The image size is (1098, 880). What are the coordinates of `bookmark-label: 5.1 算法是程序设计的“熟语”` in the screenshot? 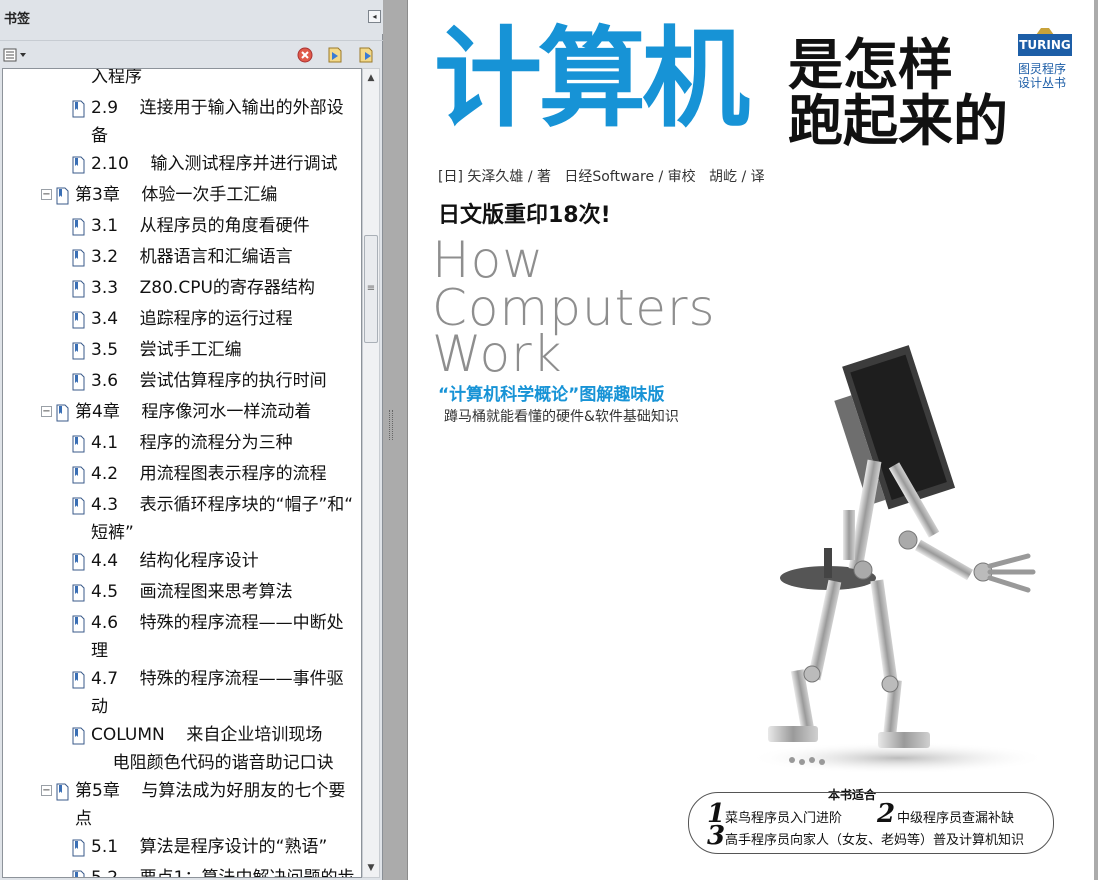 It's located at (209, 847).